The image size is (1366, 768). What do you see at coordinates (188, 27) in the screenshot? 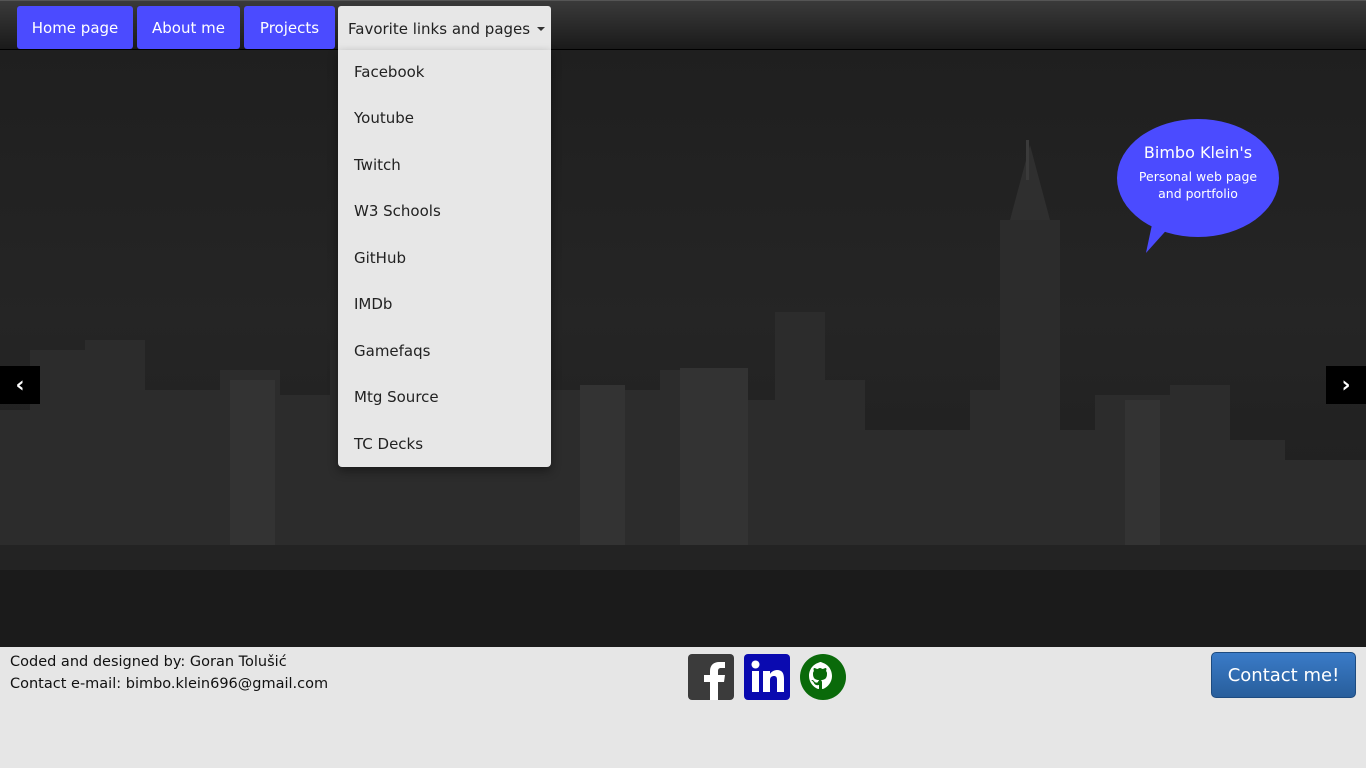
I see `nav-about-button: About me` at bounding box center [188, 27].